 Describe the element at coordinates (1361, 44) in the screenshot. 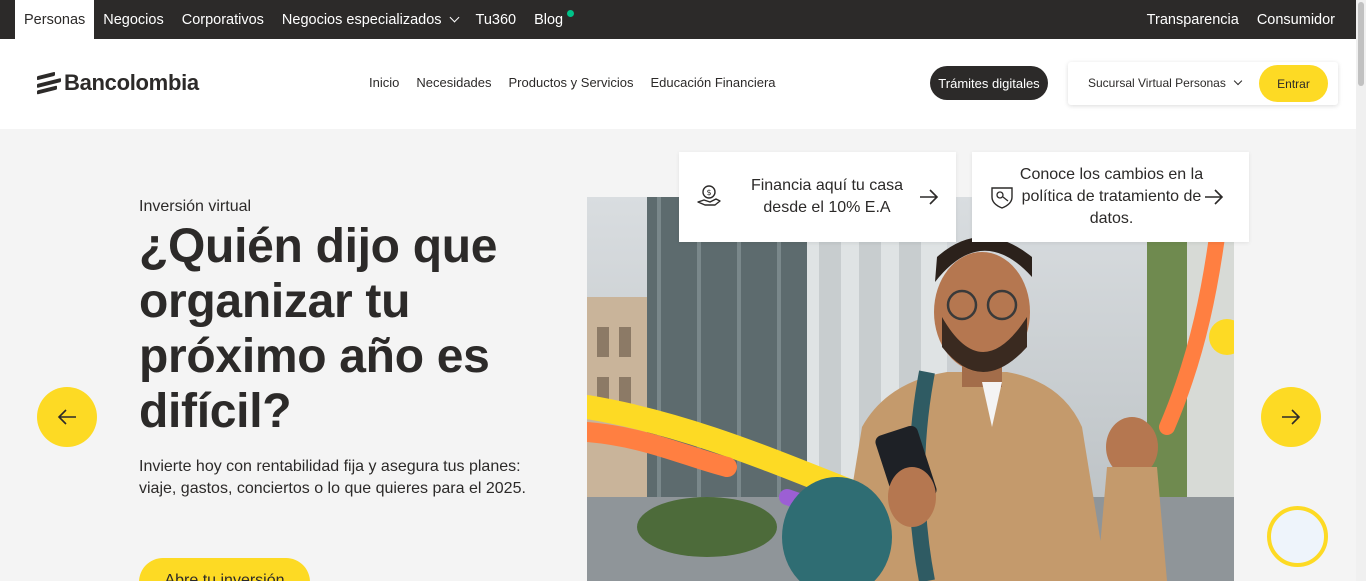

I see `scrollbar-thumb` at that location.